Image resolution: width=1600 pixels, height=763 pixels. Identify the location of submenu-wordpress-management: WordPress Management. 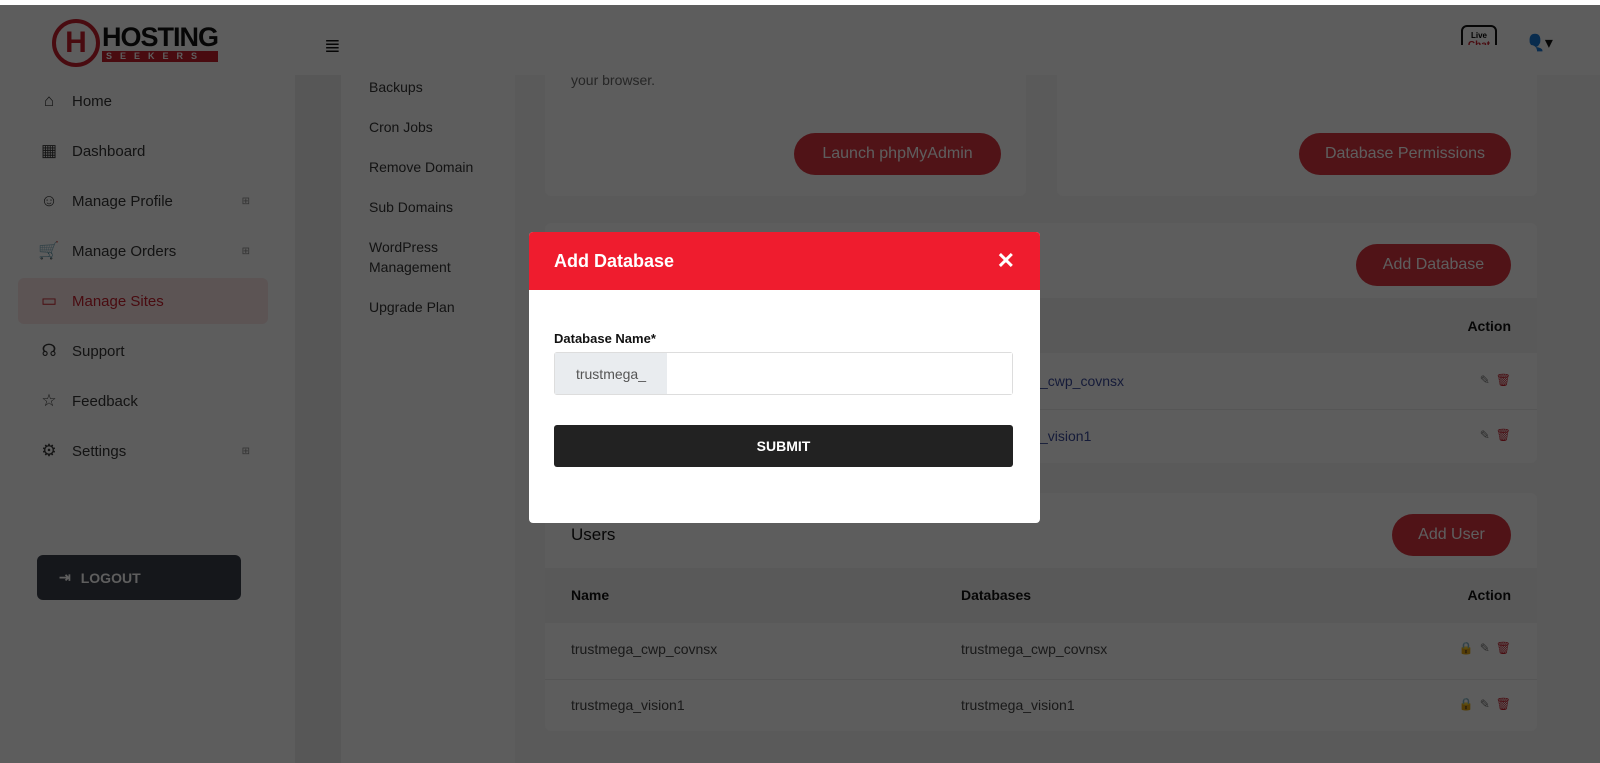
(424, 257).